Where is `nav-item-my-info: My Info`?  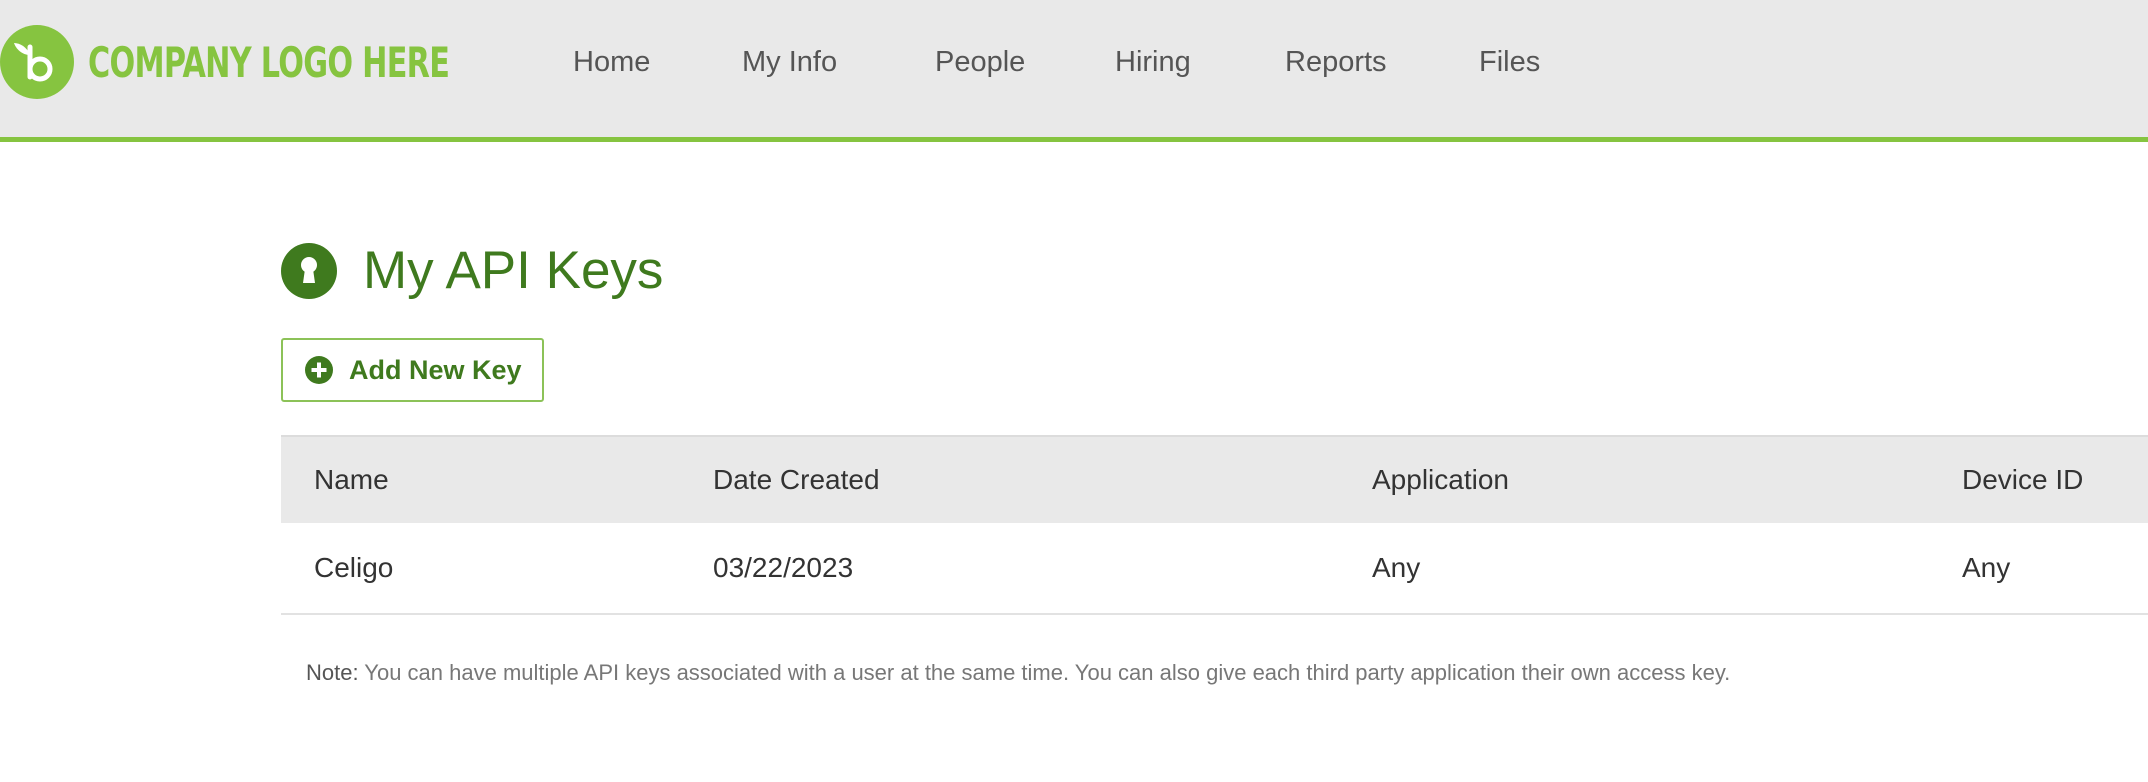
nav-item-my-info: My Info is located at coordinates (789, 62).